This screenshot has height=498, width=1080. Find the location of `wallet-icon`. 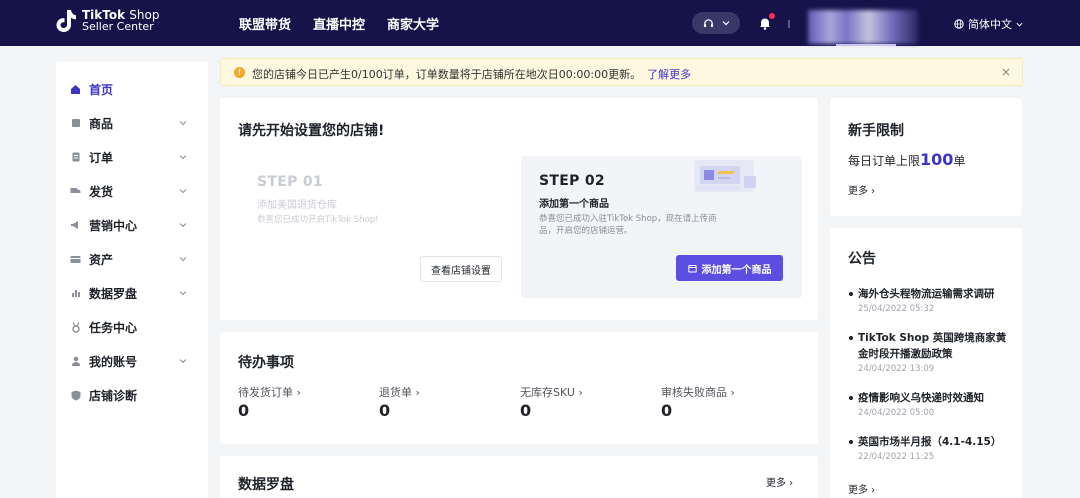

wallet-icon is located at coordinates (75, 259).